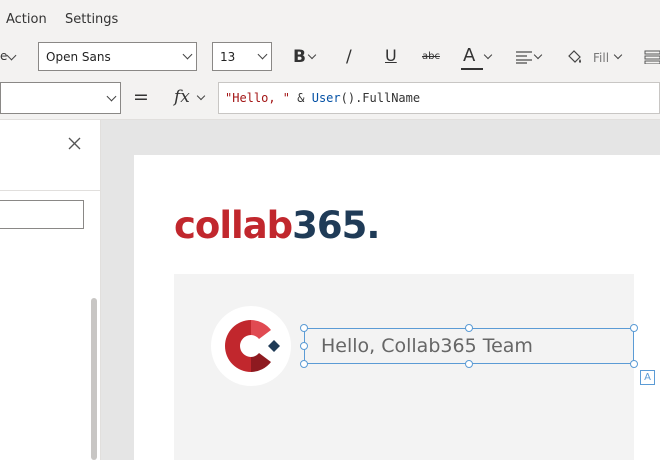 This screenshot has height=460, width=660. I want to click on paint-bucket-icon, so click(574, 56).